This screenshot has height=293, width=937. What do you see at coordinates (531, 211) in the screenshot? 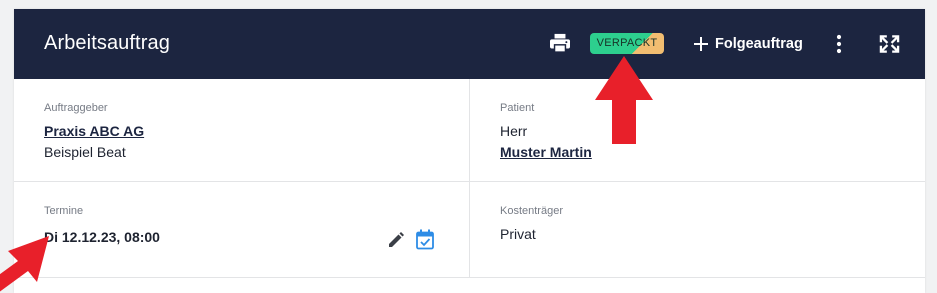
I see `payer-label: Kostenträger` at bounding box center [531, 211].